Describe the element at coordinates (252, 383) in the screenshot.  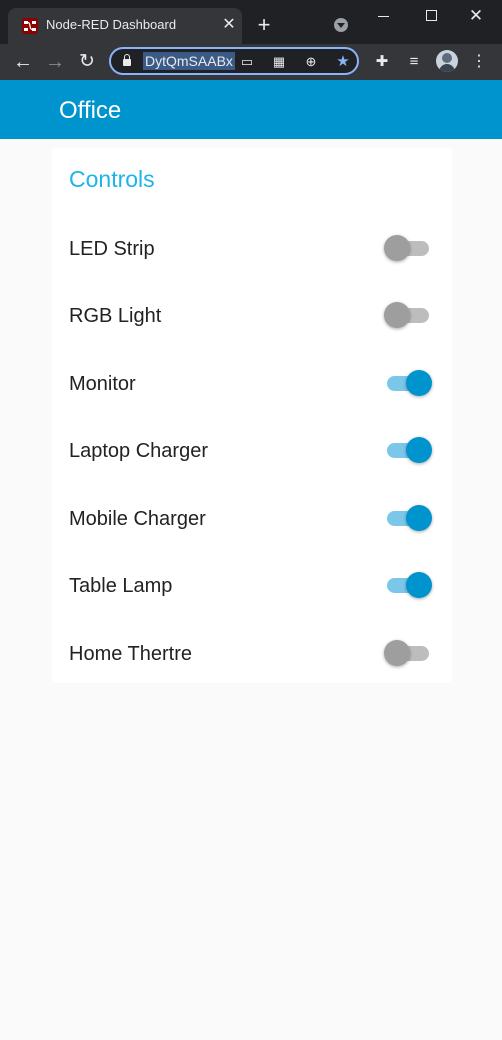
I see `switch-row-monitor: Monitor` at that location.